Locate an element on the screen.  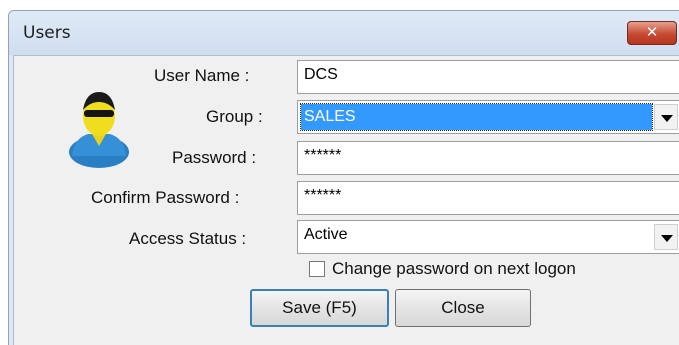
close-icon: ✕ is located at coordinates (652, 32).